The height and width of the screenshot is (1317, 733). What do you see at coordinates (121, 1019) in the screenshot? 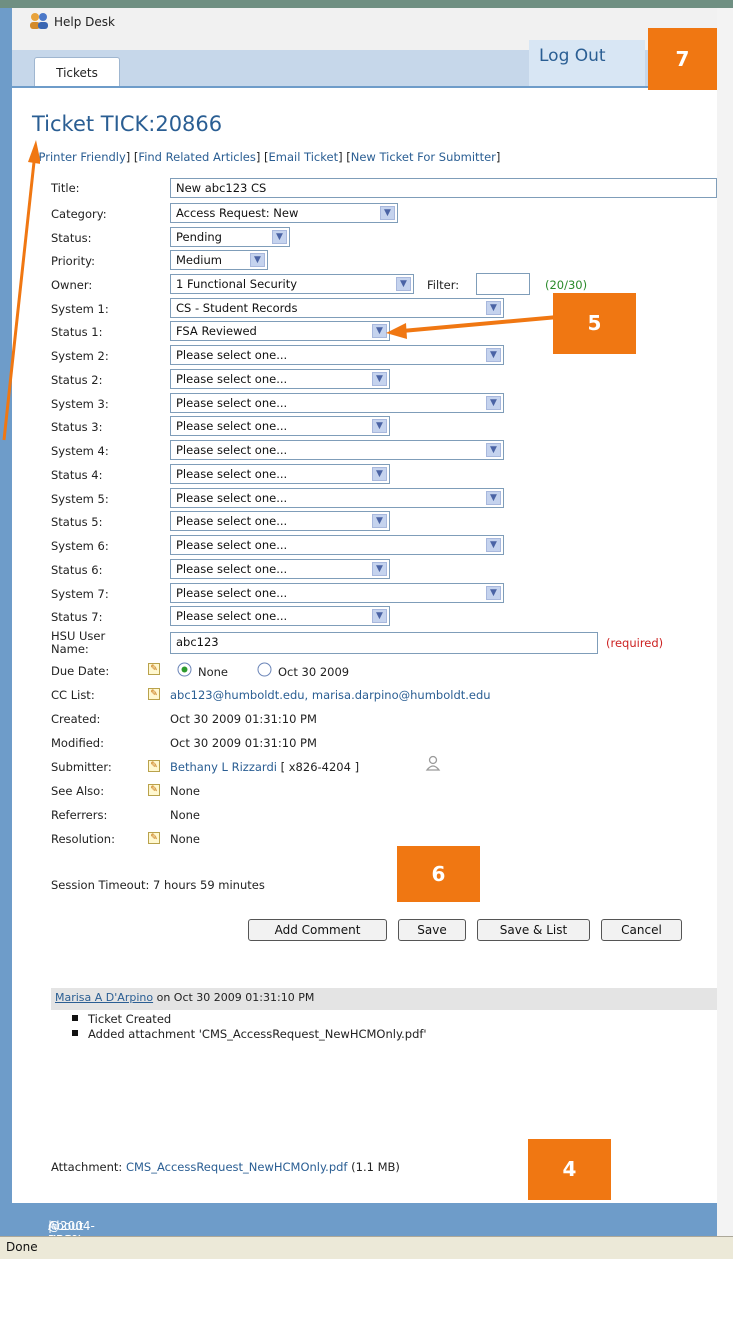
I see `comment-item: Ticket Created` at bounding box center [121, 1019].